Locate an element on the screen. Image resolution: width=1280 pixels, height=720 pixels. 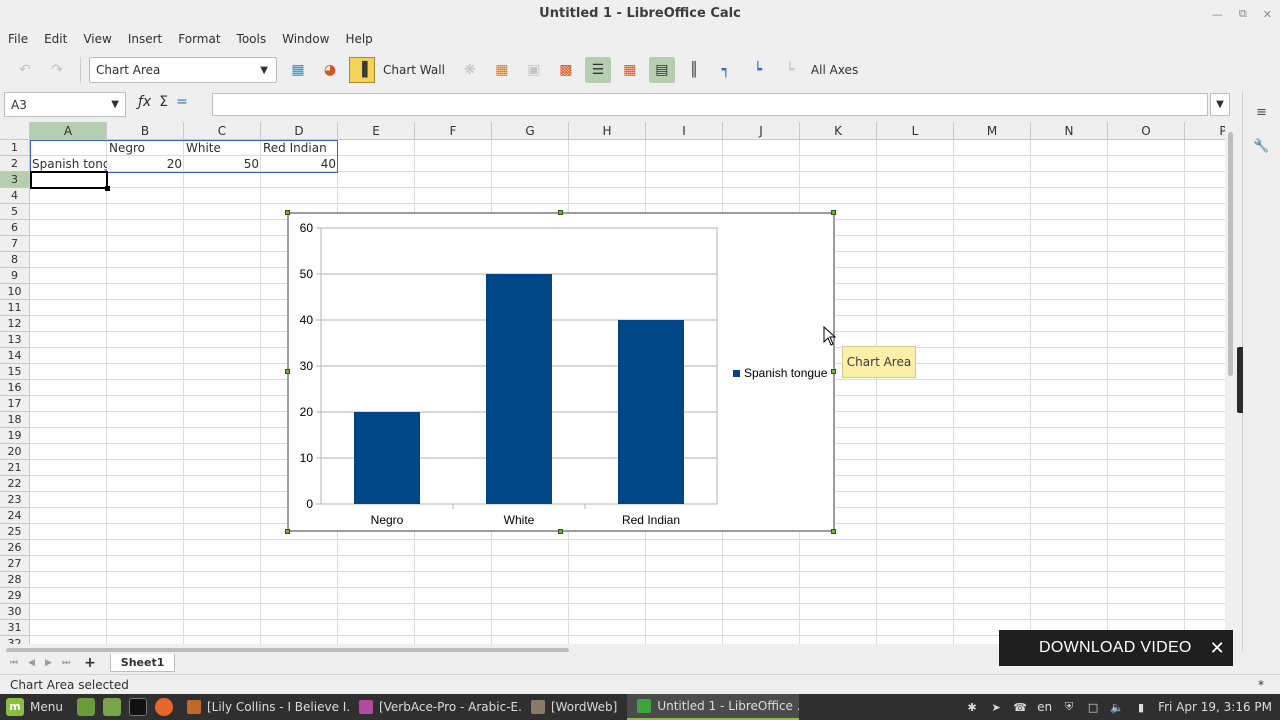
row-header-3: 3 is located at coordinates (15, 180).